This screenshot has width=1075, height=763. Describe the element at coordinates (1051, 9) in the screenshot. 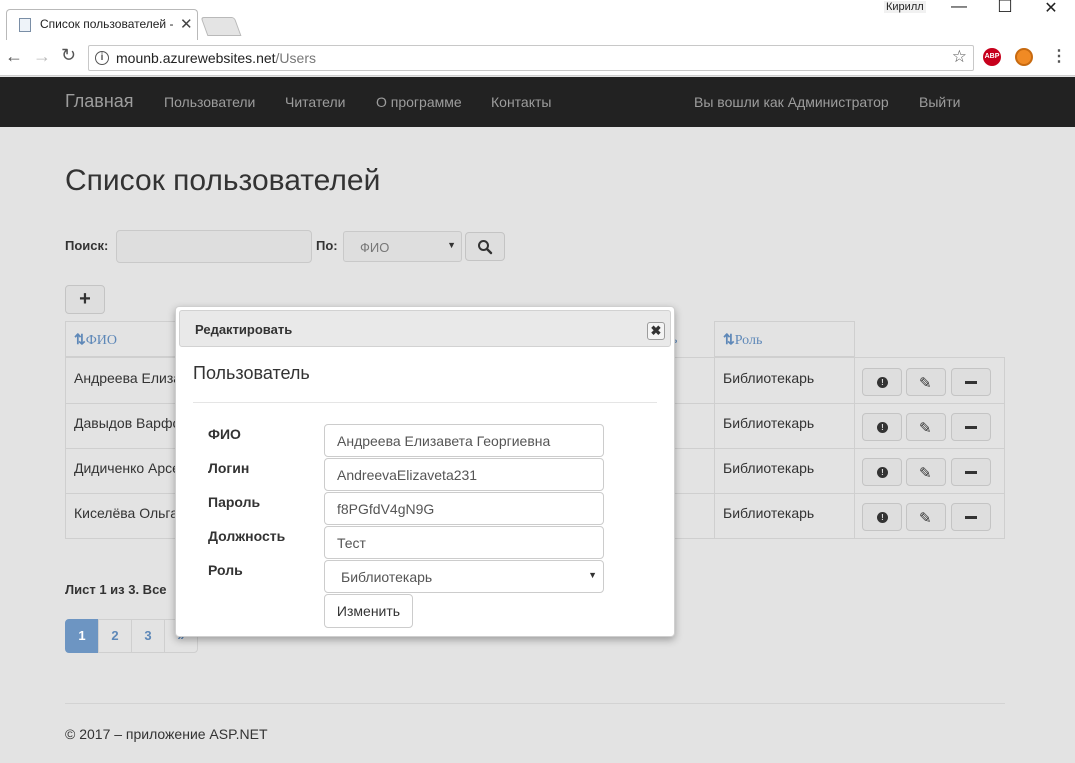

I see `close-window-icon: ✕` at that location.